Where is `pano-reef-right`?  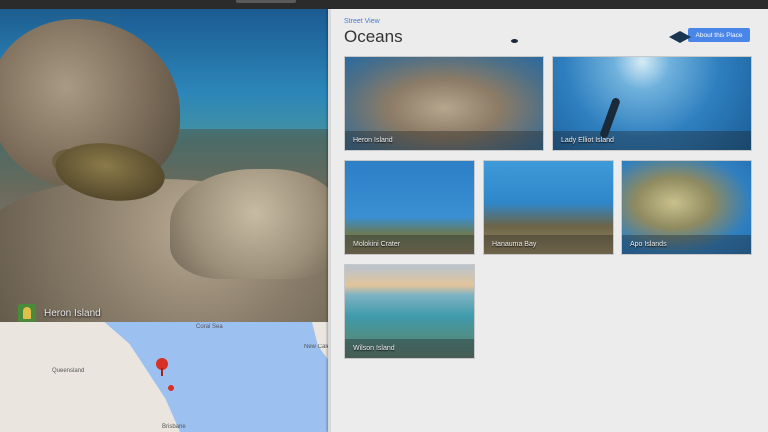 pano-reef-right is located at coordinates (249, 224).